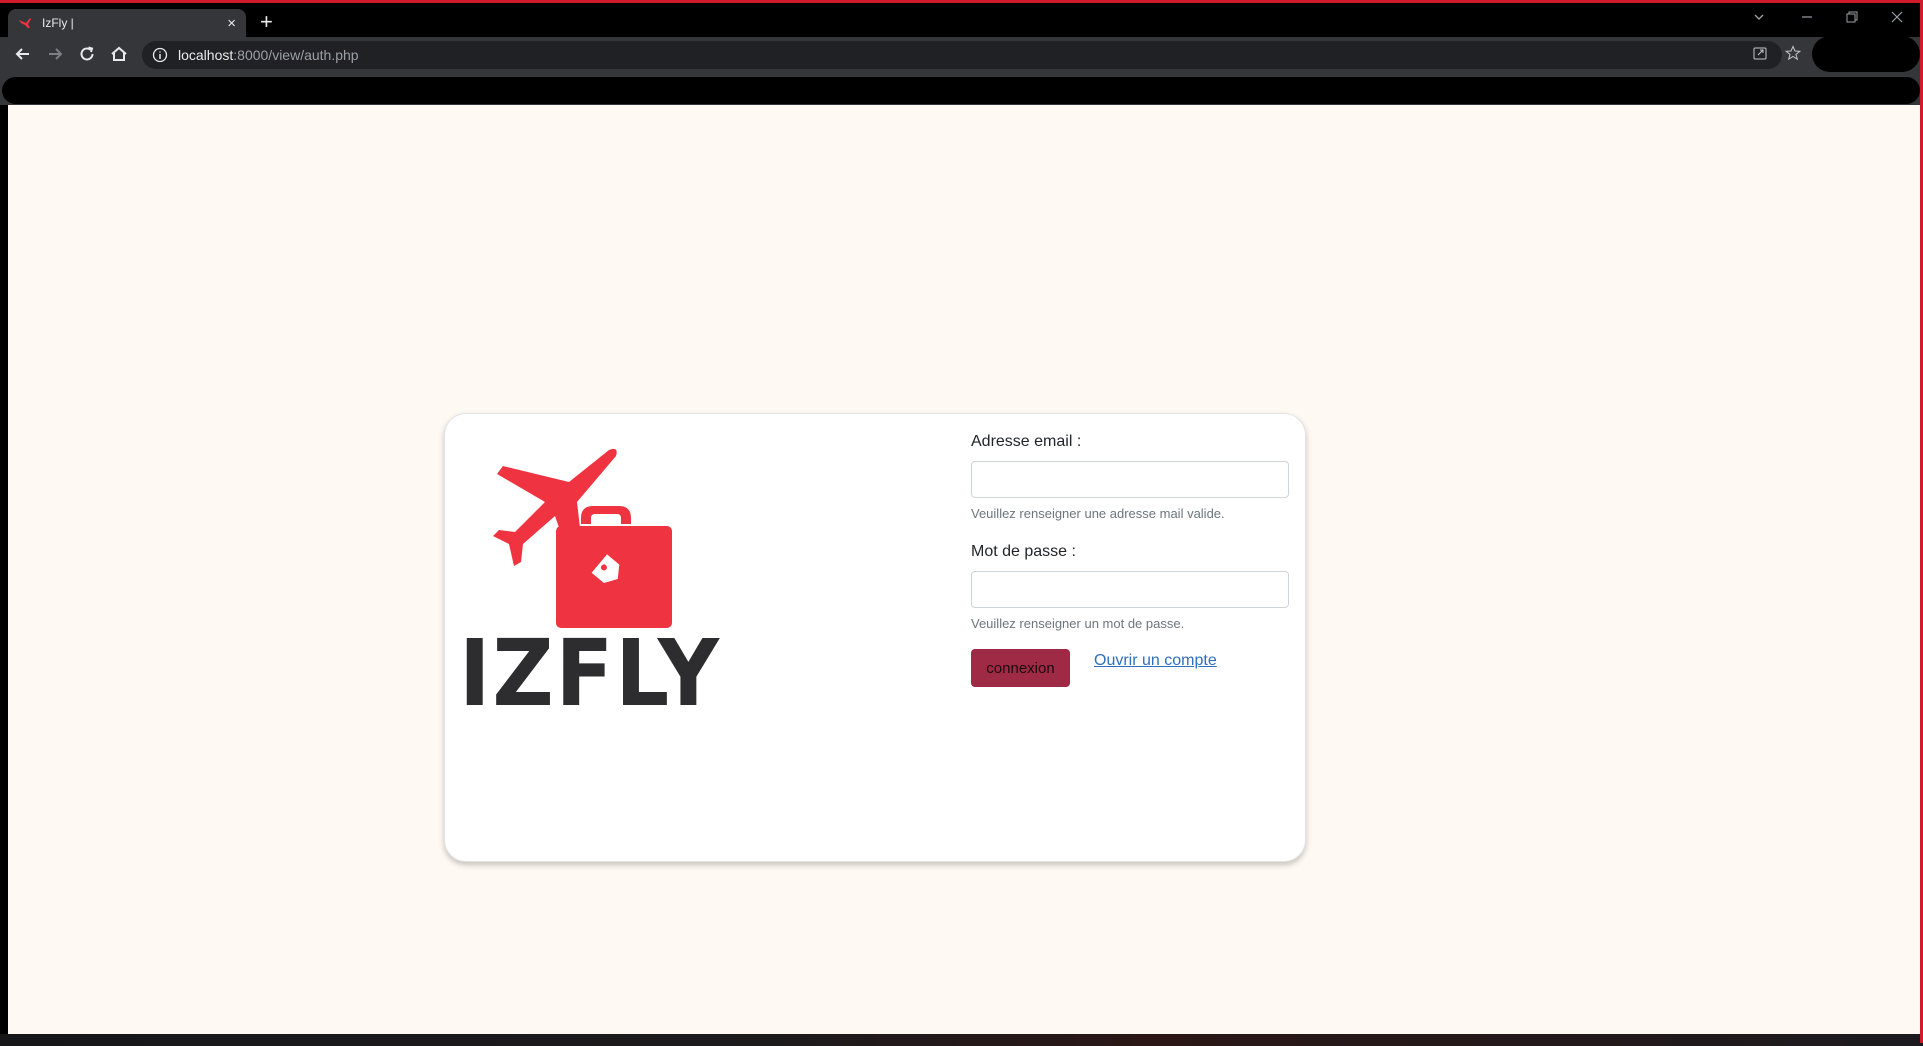 This screenshot has width=1923, height=1046. What do you see at coordinates (1026, 441) in the screenshot?
I see `email-label: Adresse email :` at bounding box center [1026, 441].